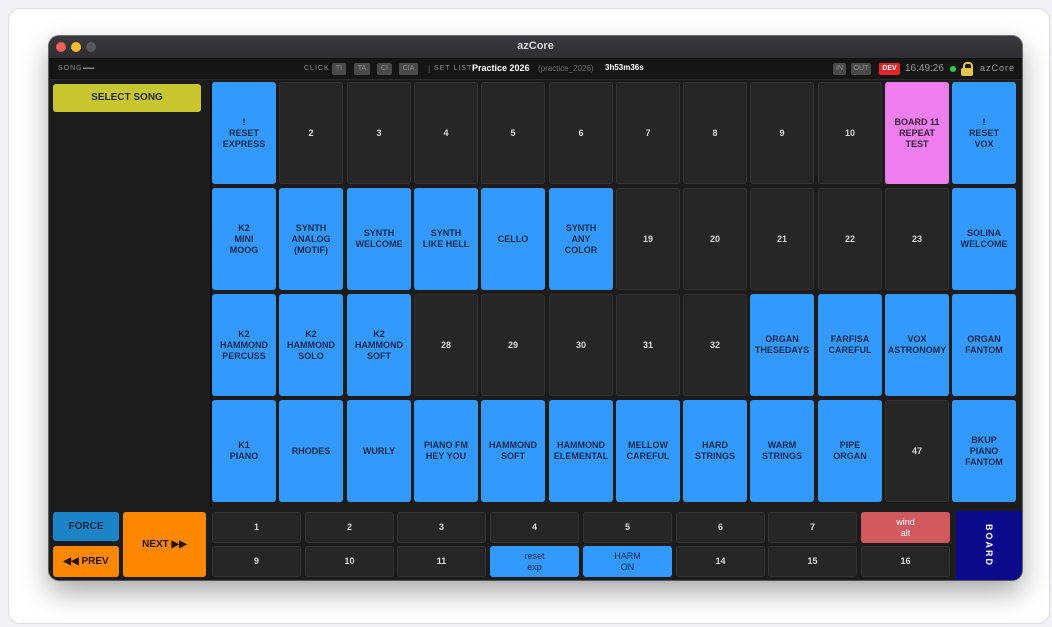  I want to click on pad-20: 20, so click(715, 239).